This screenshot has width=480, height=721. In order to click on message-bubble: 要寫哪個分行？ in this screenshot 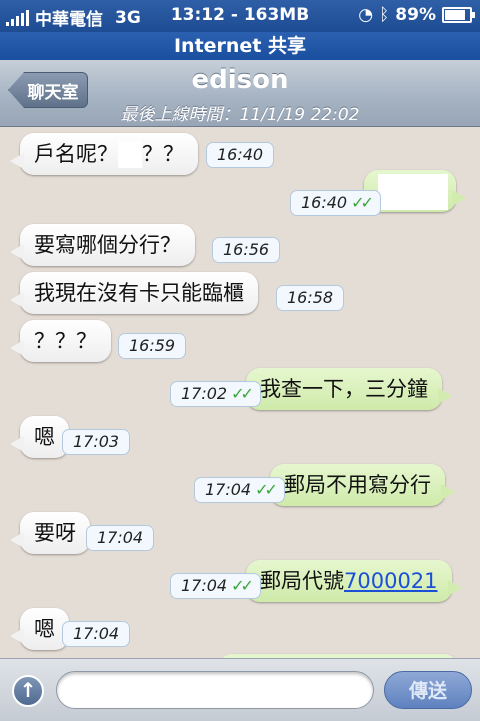, I will do `click(102, 245)`.